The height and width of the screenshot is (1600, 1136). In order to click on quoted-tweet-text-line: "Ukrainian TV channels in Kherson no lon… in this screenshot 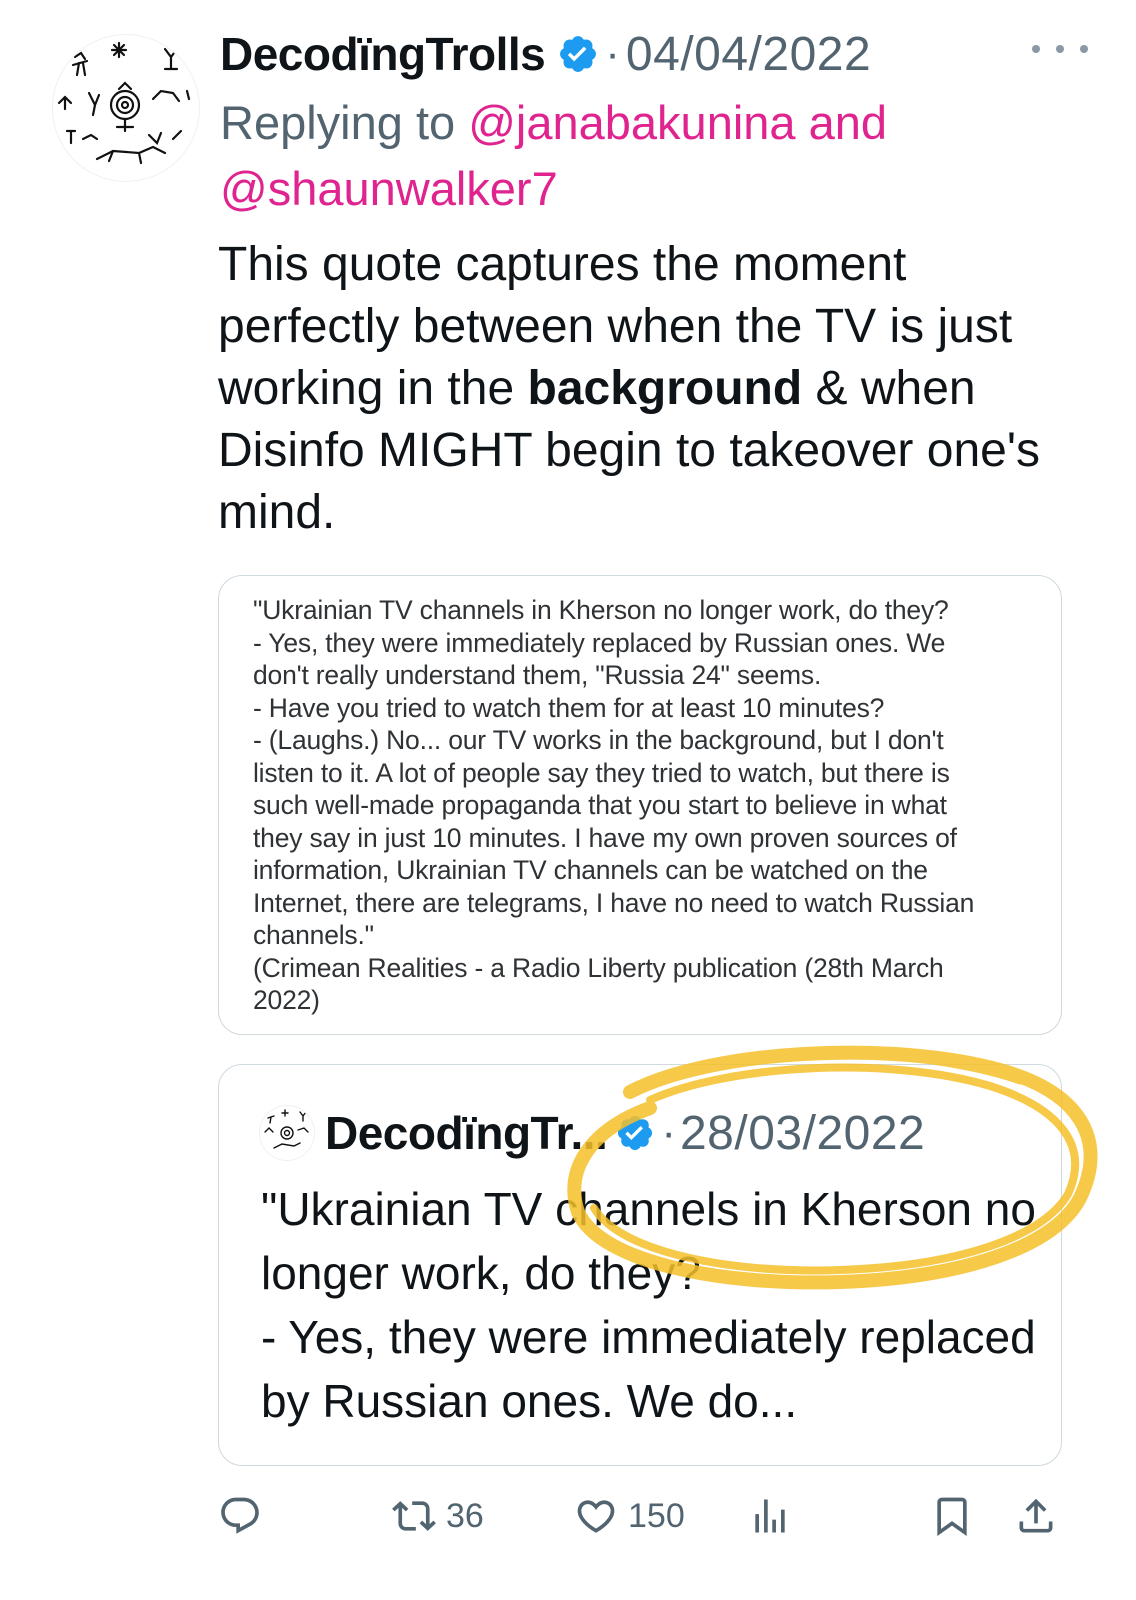, I will do `click(648, 1241)`.